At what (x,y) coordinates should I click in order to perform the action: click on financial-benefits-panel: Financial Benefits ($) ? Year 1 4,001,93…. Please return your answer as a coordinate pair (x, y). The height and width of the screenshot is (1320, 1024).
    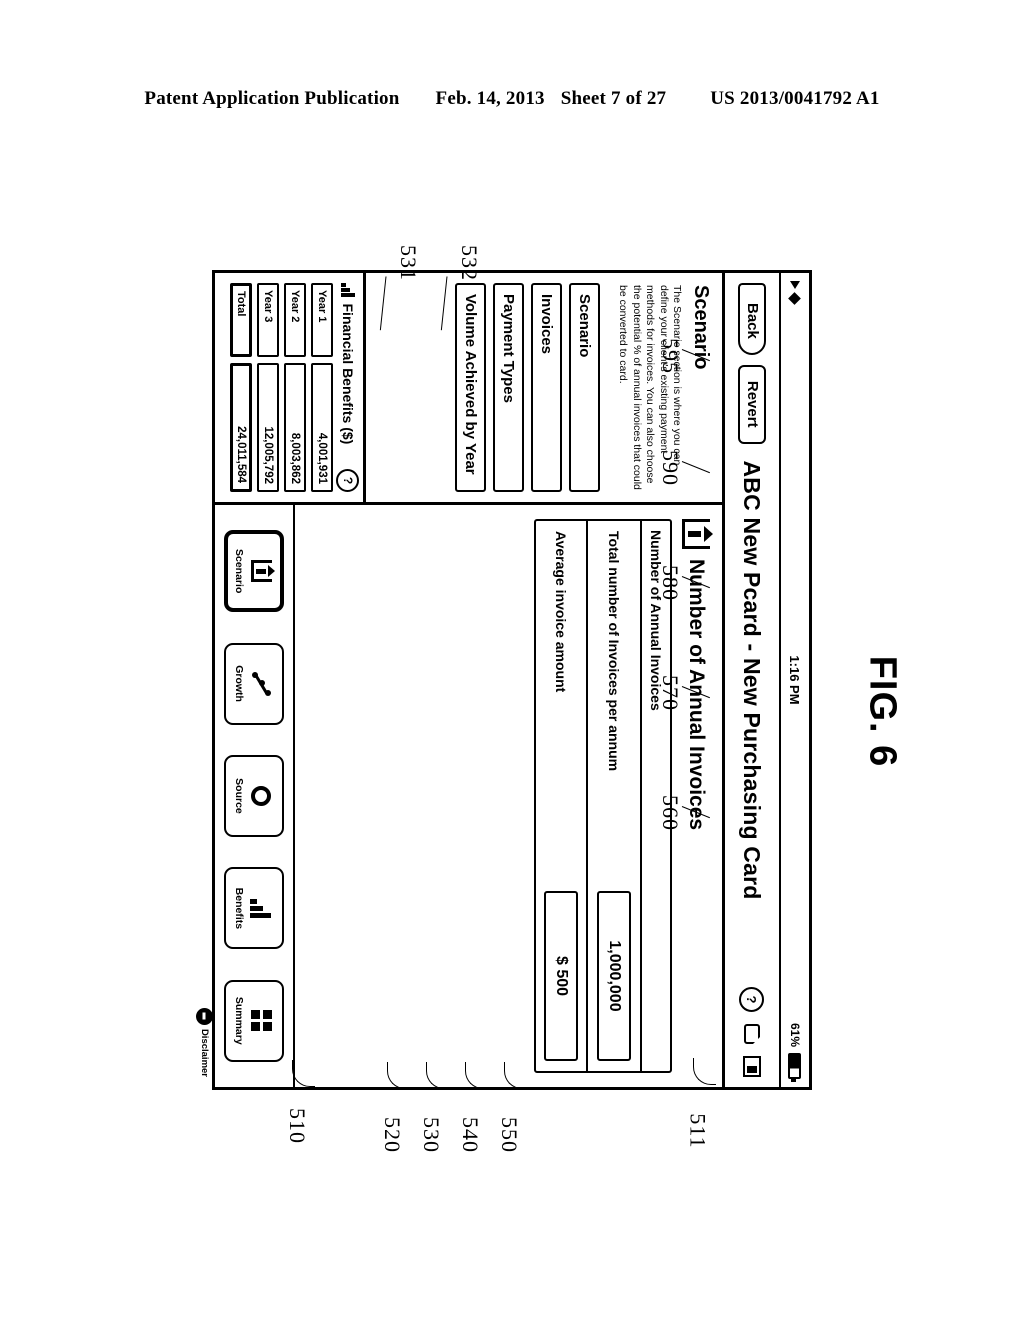
    Looking at the image, I should click on (290, 387).